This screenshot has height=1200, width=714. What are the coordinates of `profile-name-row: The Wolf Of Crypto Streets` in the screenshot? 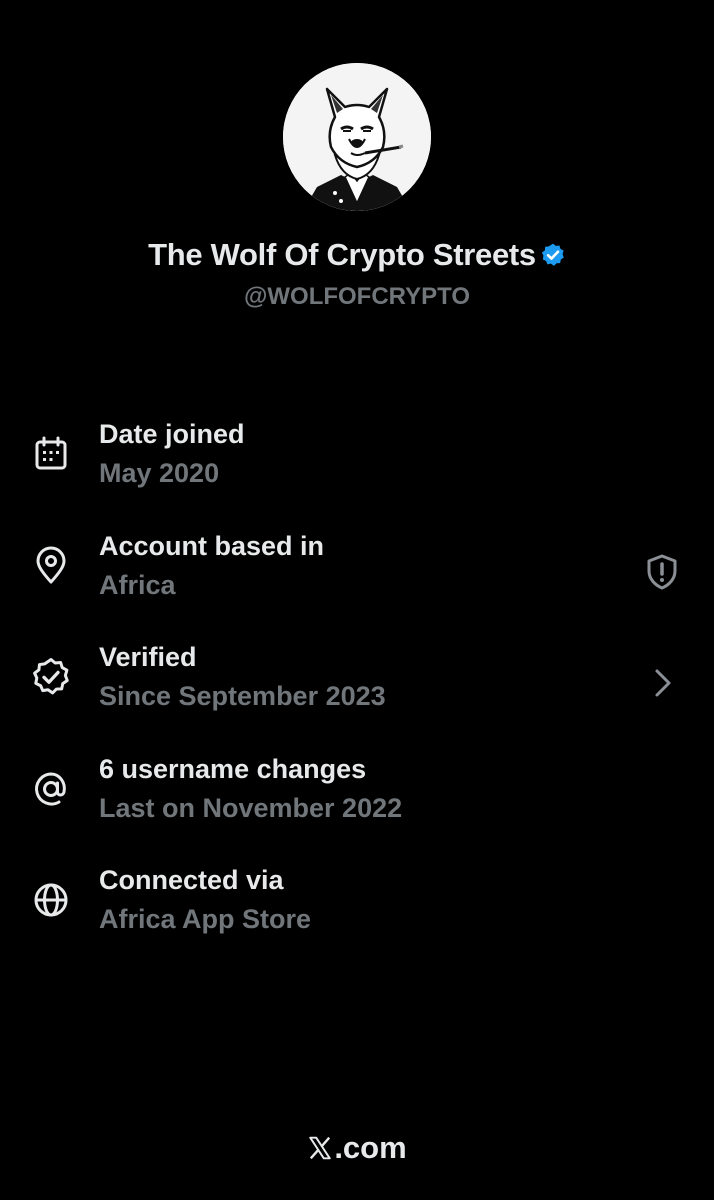 It's located at (357, 256).